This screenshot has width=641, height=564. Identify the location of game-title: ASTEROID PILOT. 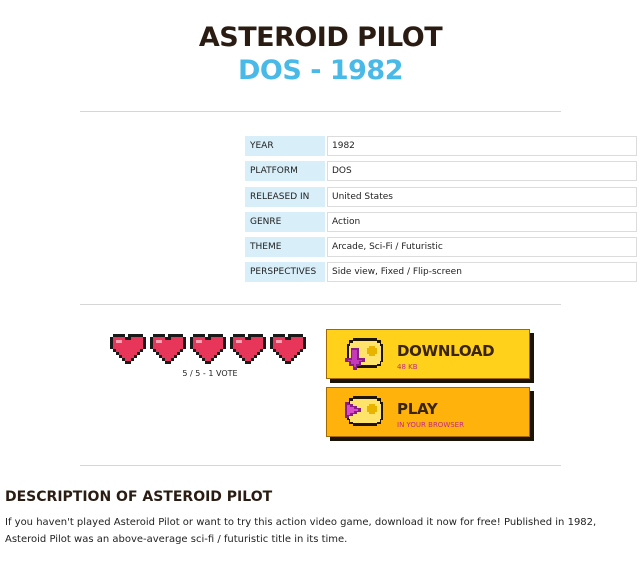
(320, 37).